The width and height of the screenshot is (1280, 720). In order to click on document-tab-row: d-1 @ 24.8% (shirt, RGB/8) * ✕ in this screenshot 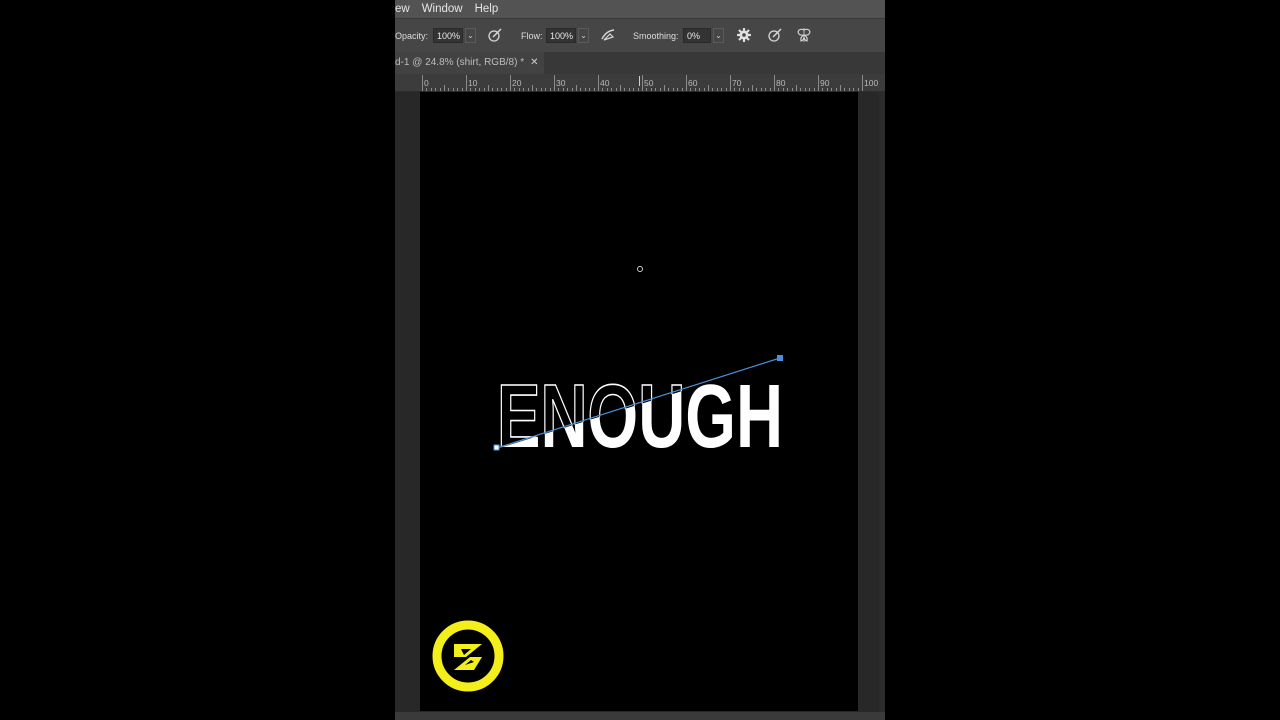, I will do `click(640, 63)`.